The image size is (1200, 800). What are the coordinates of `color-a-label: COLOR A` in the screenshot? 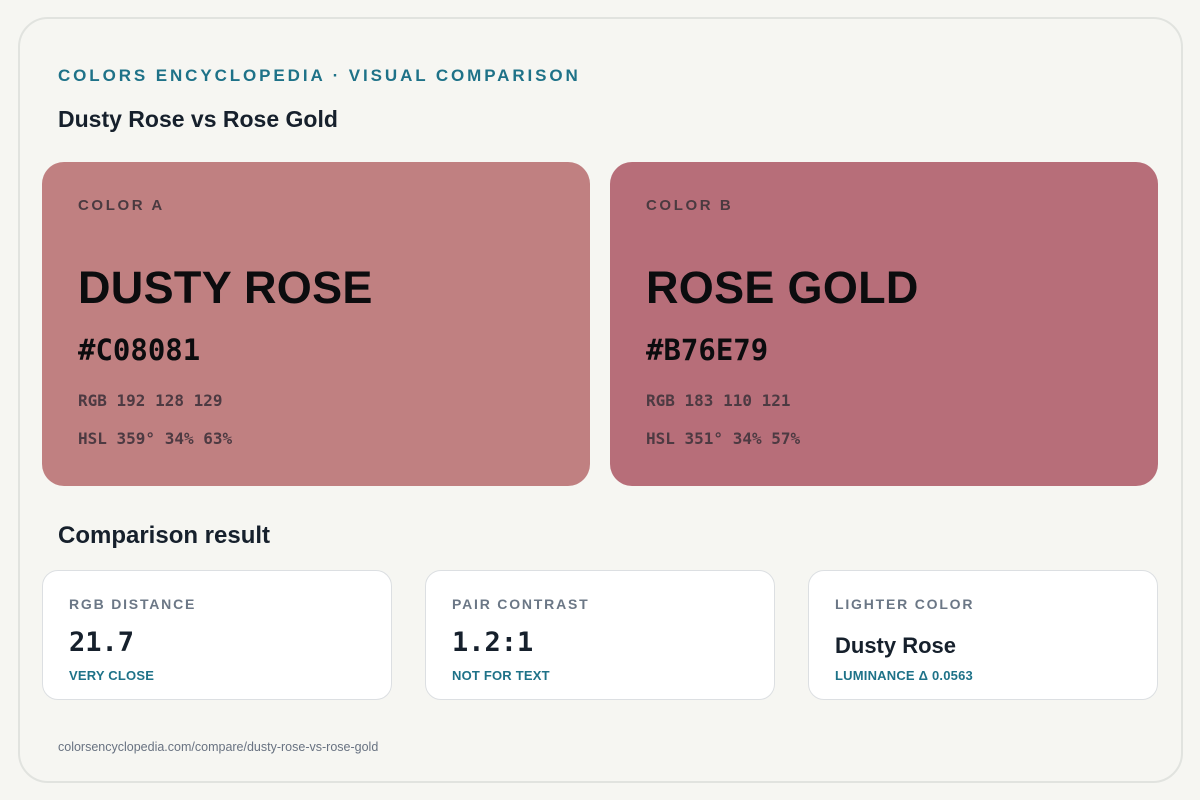 It's located at (121, 205).